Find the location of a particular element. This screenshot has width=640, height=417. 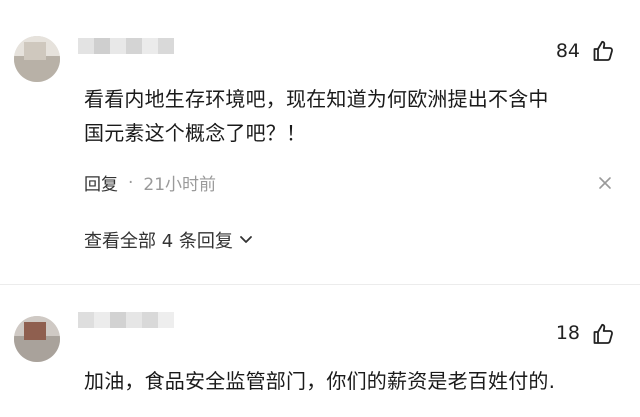

comment-text-line-1: 看看内地生存环境吧，现在知道为何欧洲提出不含中 is located at coordinates (316, 99).